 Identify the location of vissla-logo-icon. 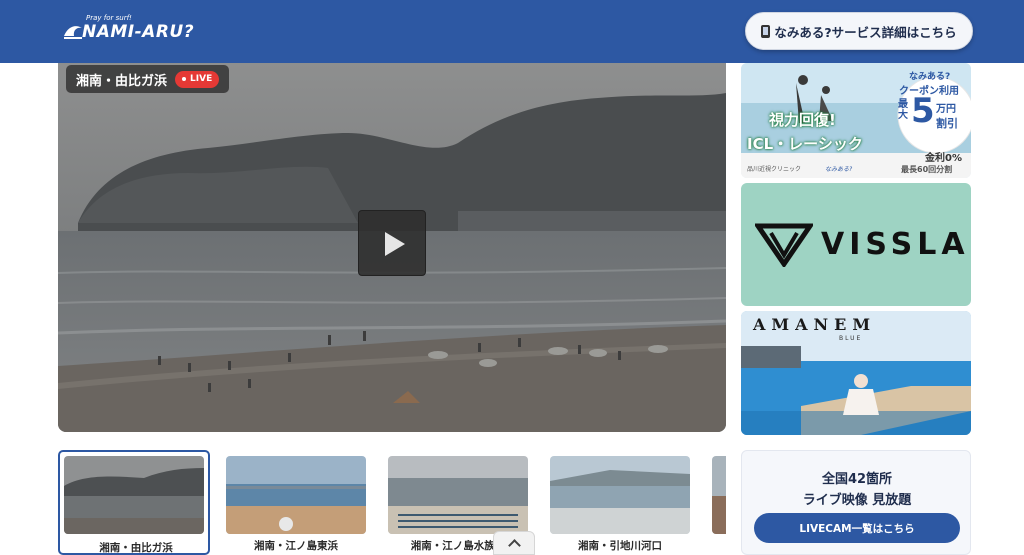
(784, 245).